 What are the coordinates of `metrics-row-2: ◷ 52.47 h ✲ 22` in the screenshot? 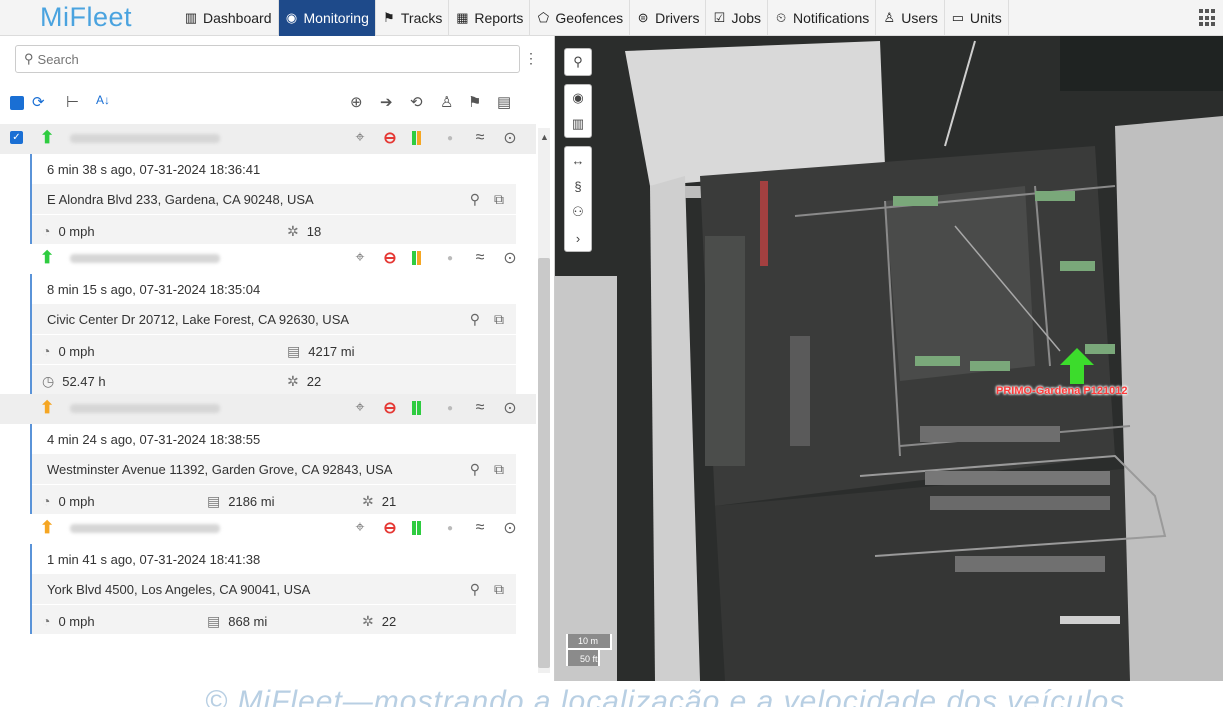 It's located at (274, 379).